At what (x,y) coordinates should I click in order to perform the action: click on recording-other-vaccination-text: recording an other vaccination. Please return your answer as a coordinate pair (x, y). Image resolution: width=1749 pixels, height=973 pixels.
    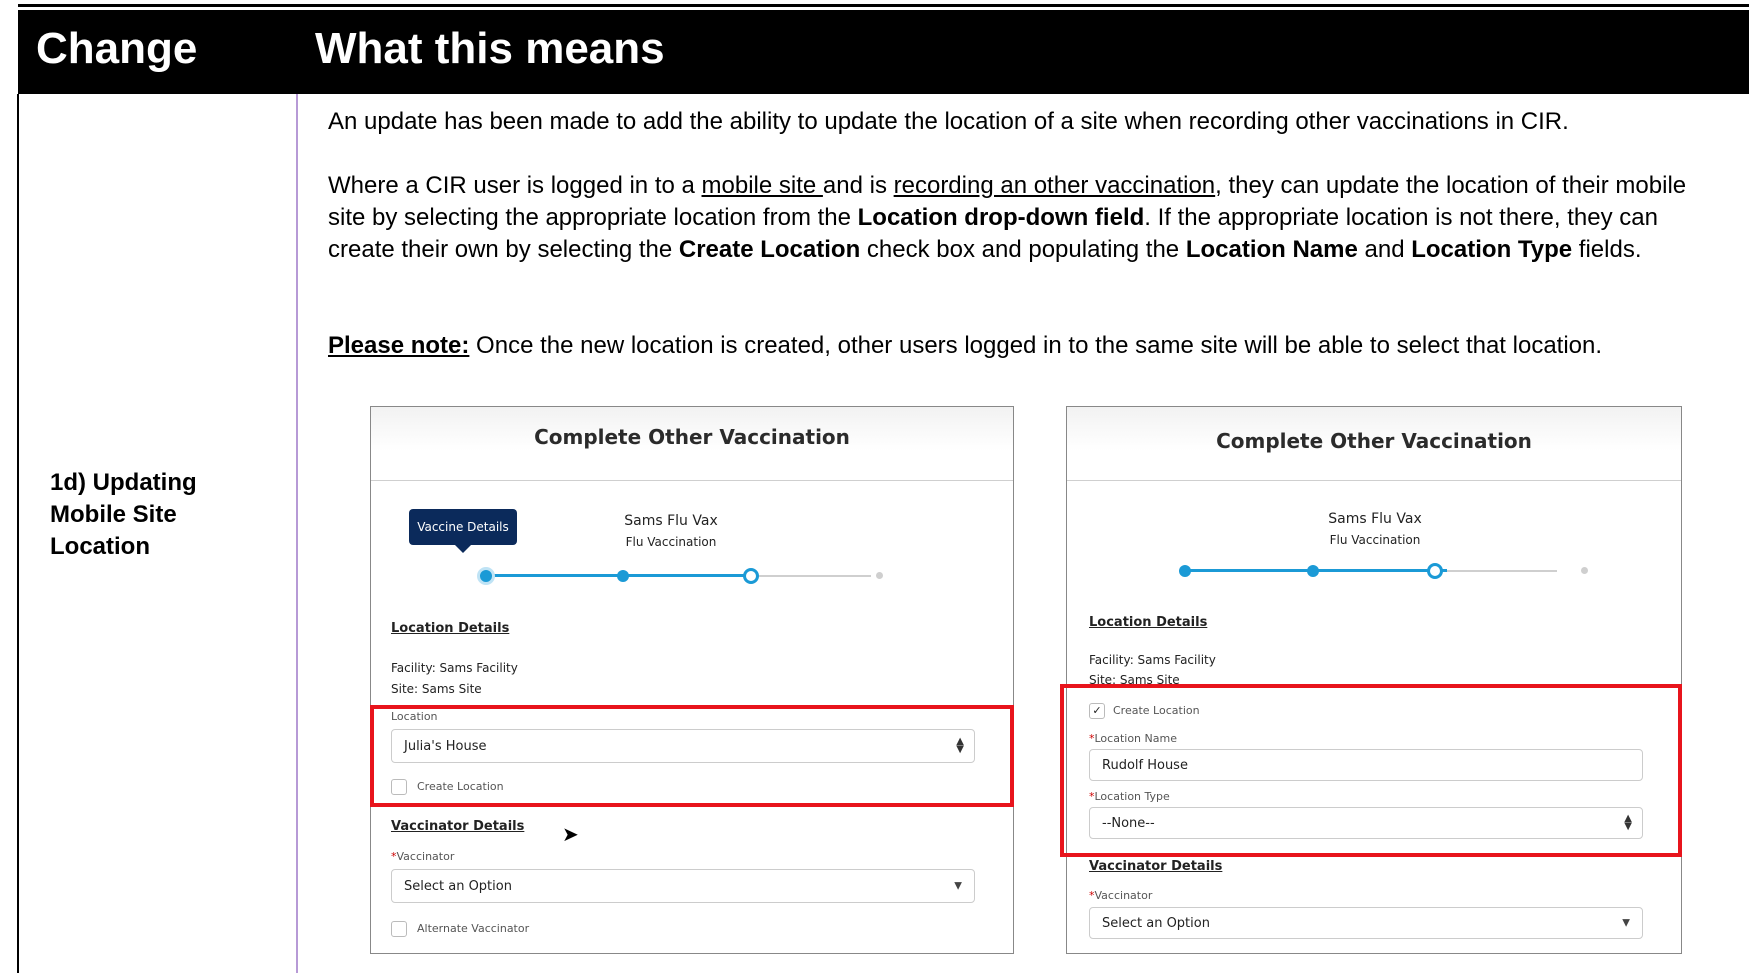
    Looking at the image, I should click on (1054, 185).